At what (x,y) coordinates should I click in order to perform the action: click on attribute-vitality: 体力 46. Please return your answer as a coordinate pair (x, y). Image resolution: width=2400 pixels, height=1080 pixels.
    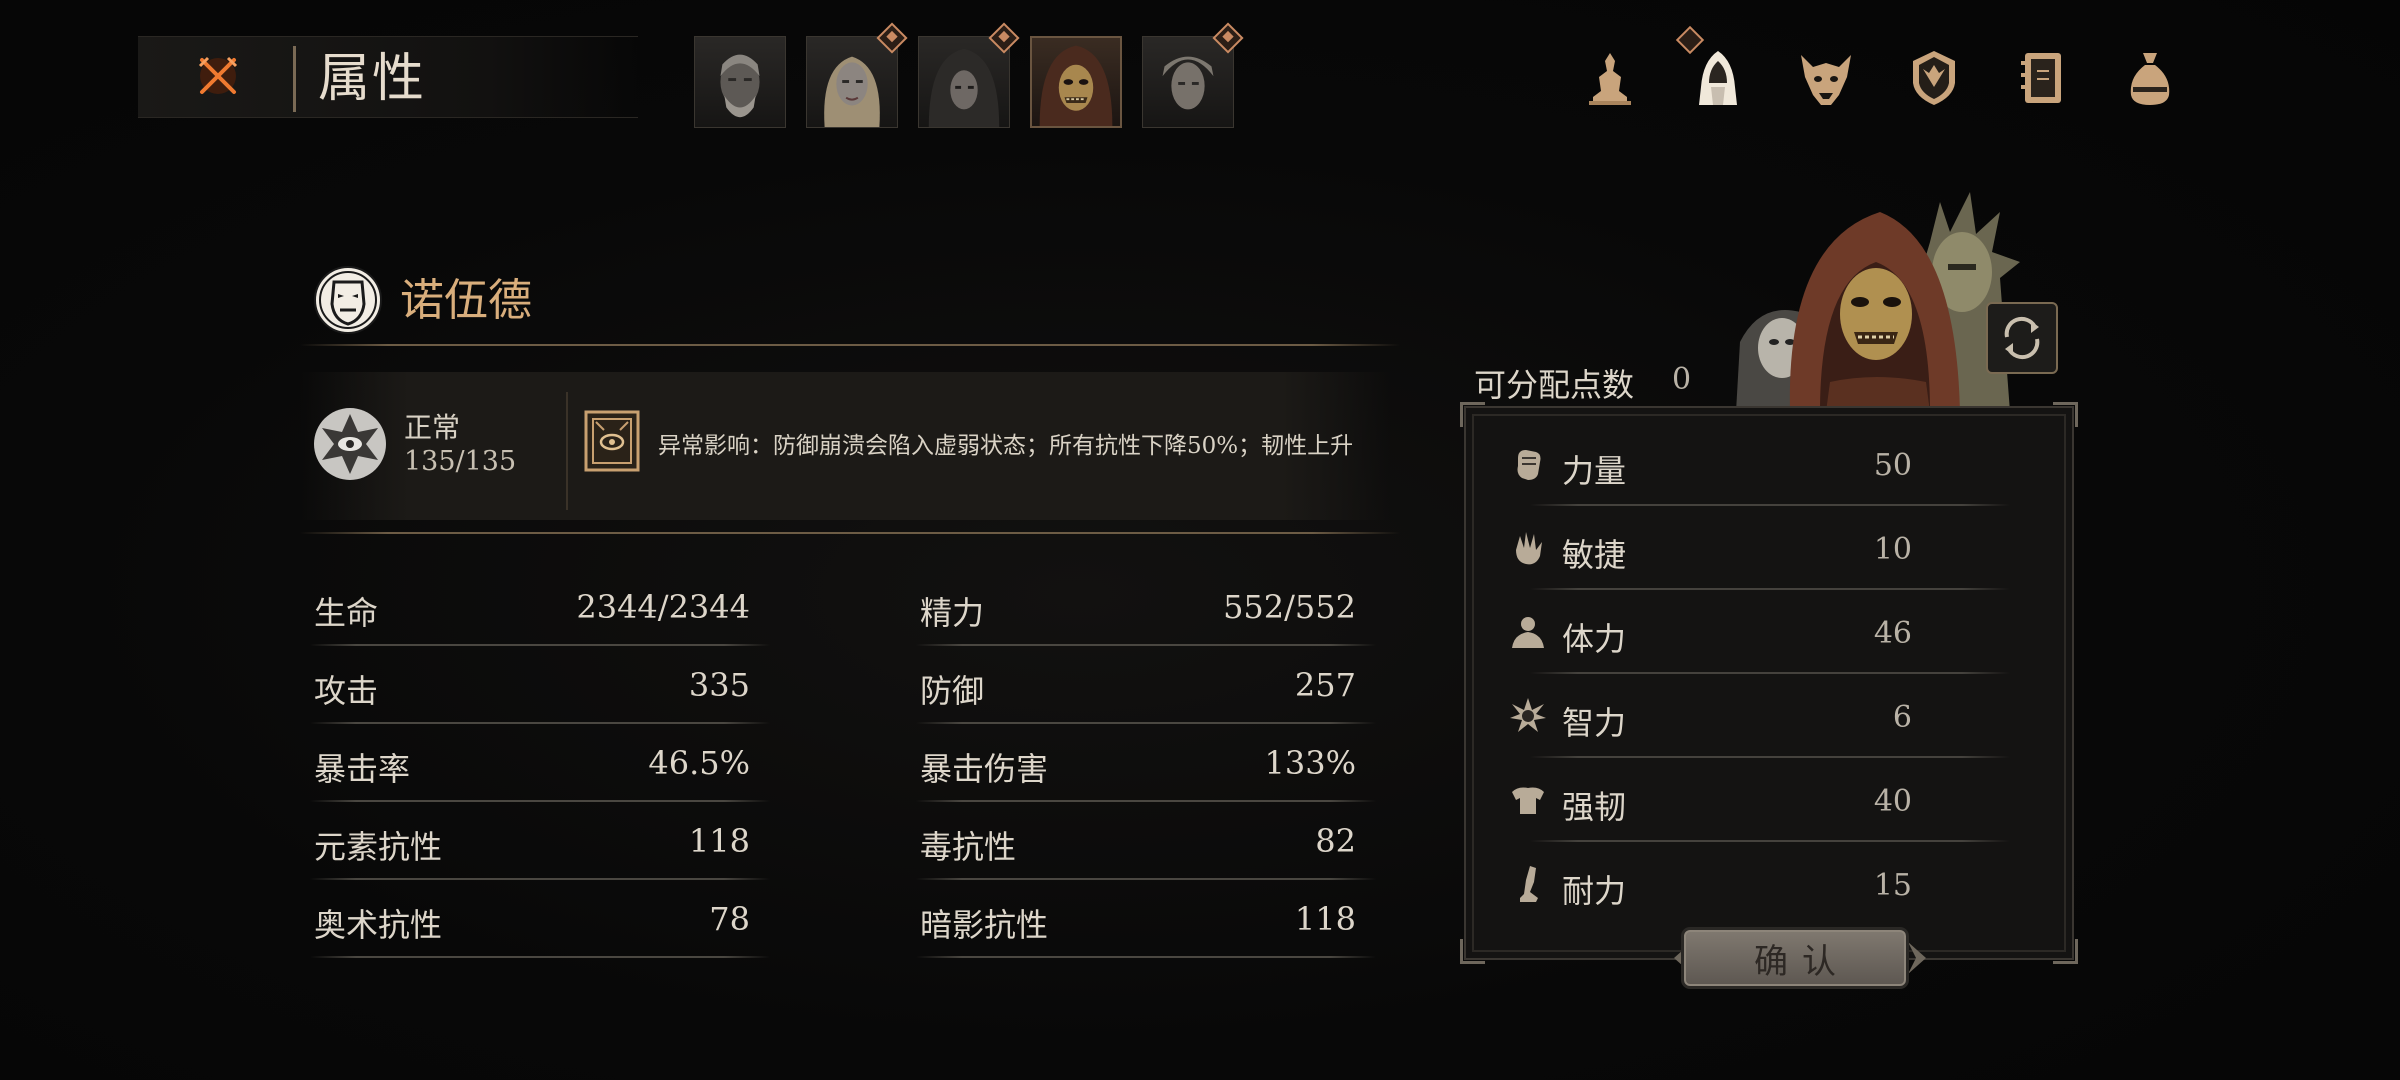
    Looking at the image, I should click on (1770, 632).